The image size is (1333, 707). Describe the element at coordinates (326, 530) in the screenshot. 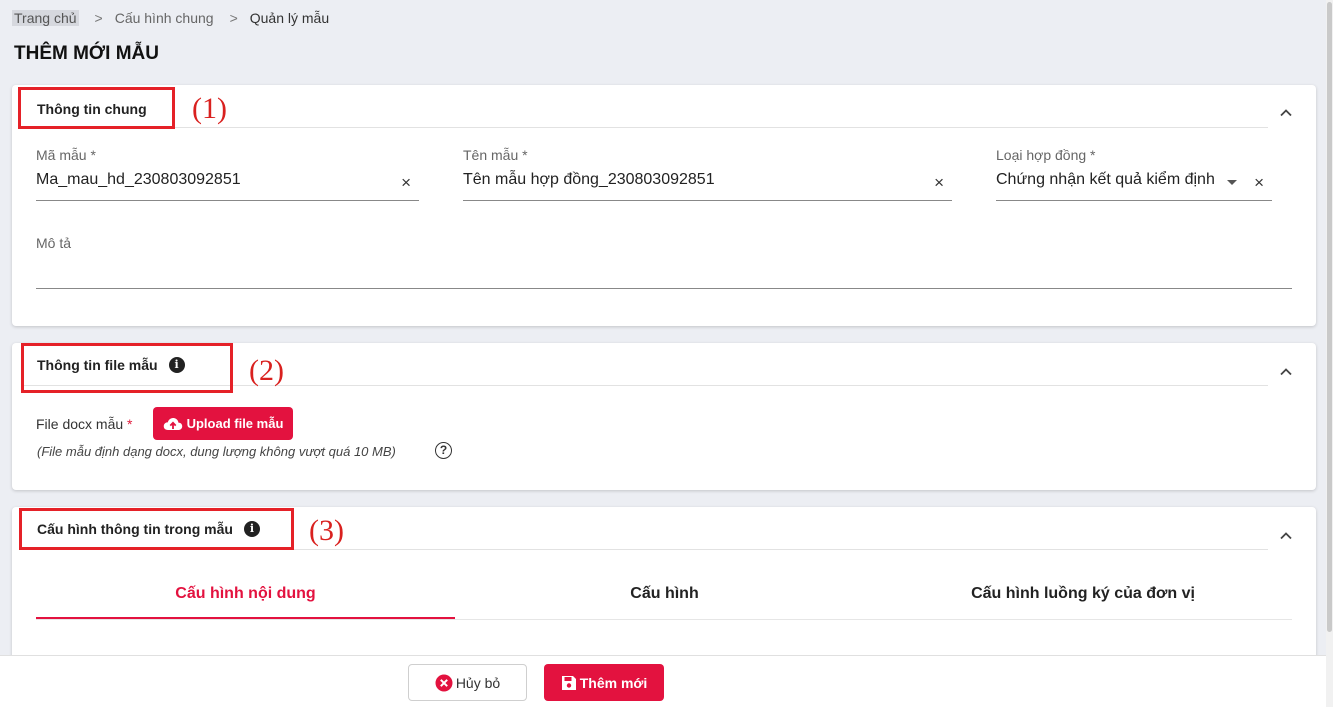

I see `annotation-label-3: (3)` at that location.